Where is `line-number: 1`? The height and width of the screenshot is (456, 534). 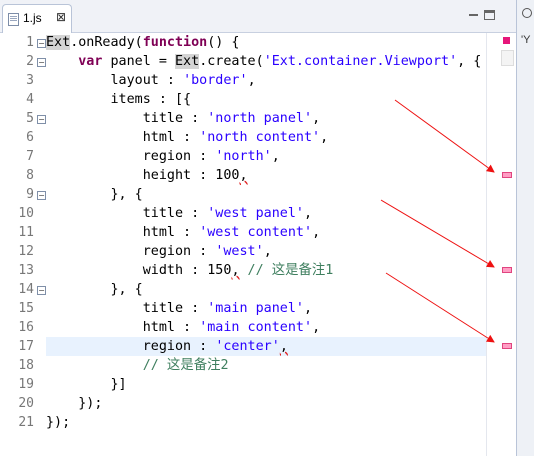 line-number: 1 is located at coordinates (30, 42).